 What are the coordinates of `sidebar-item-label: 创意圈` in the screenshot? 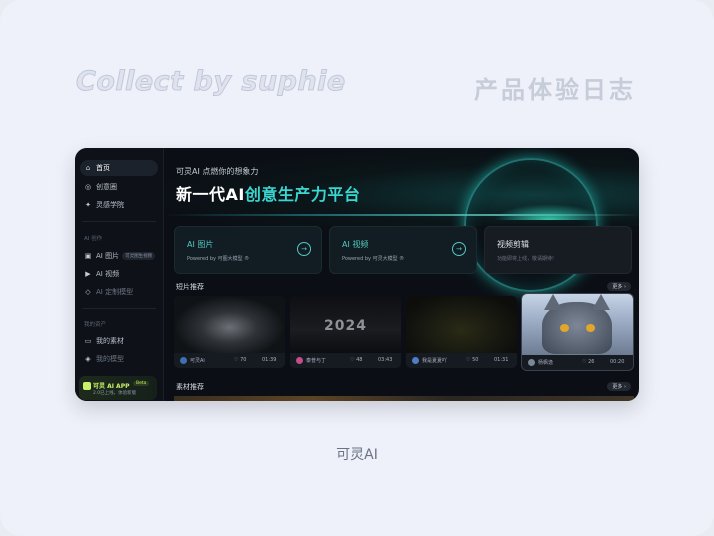 It's located at (106, 187).